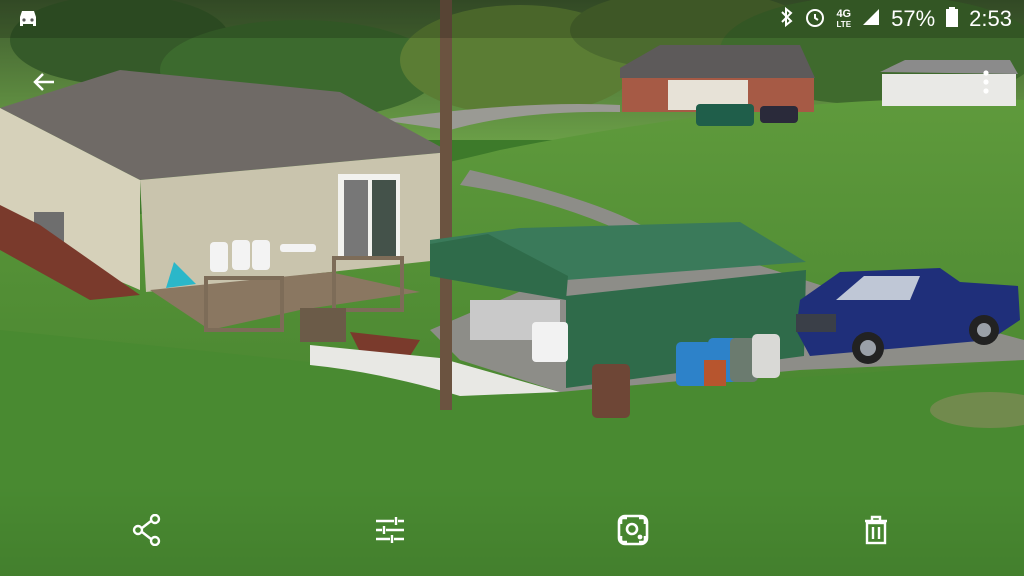  I want to click on edit-button, so click(390, 530).